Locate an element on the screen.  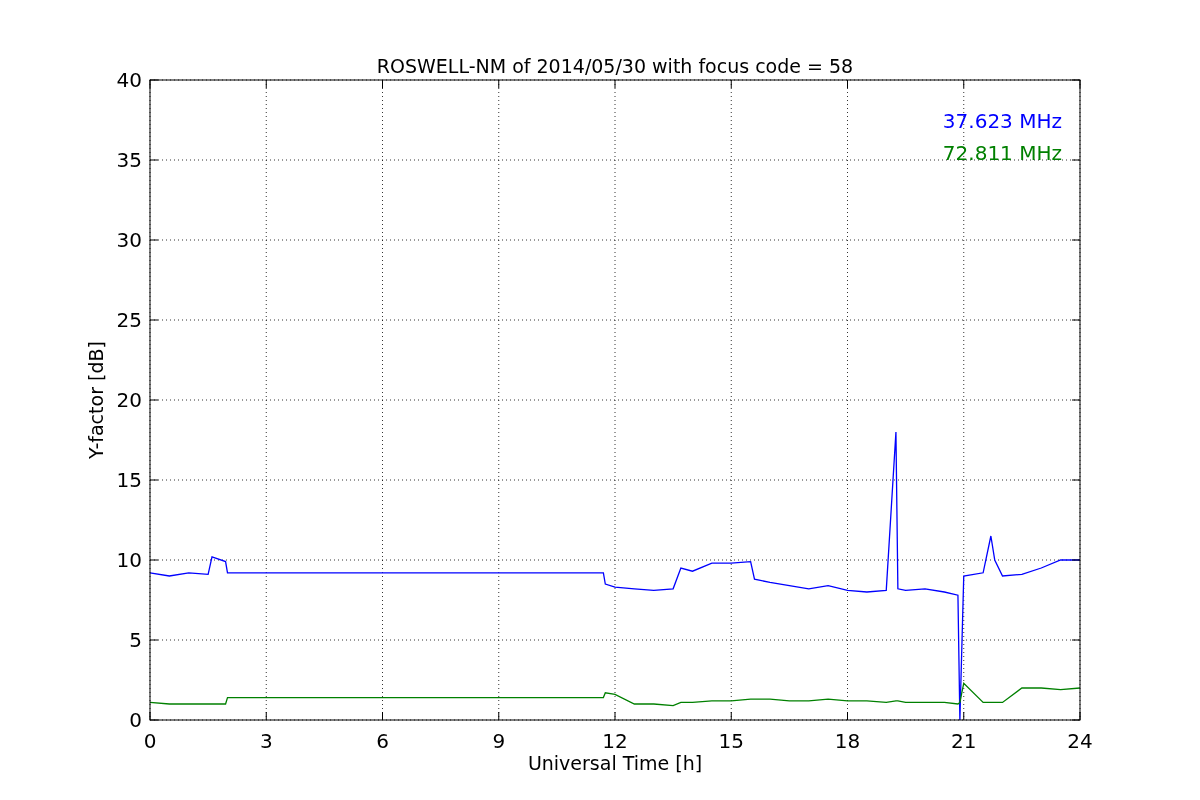
tick-label: 5 is located at coordinates (135, 640).